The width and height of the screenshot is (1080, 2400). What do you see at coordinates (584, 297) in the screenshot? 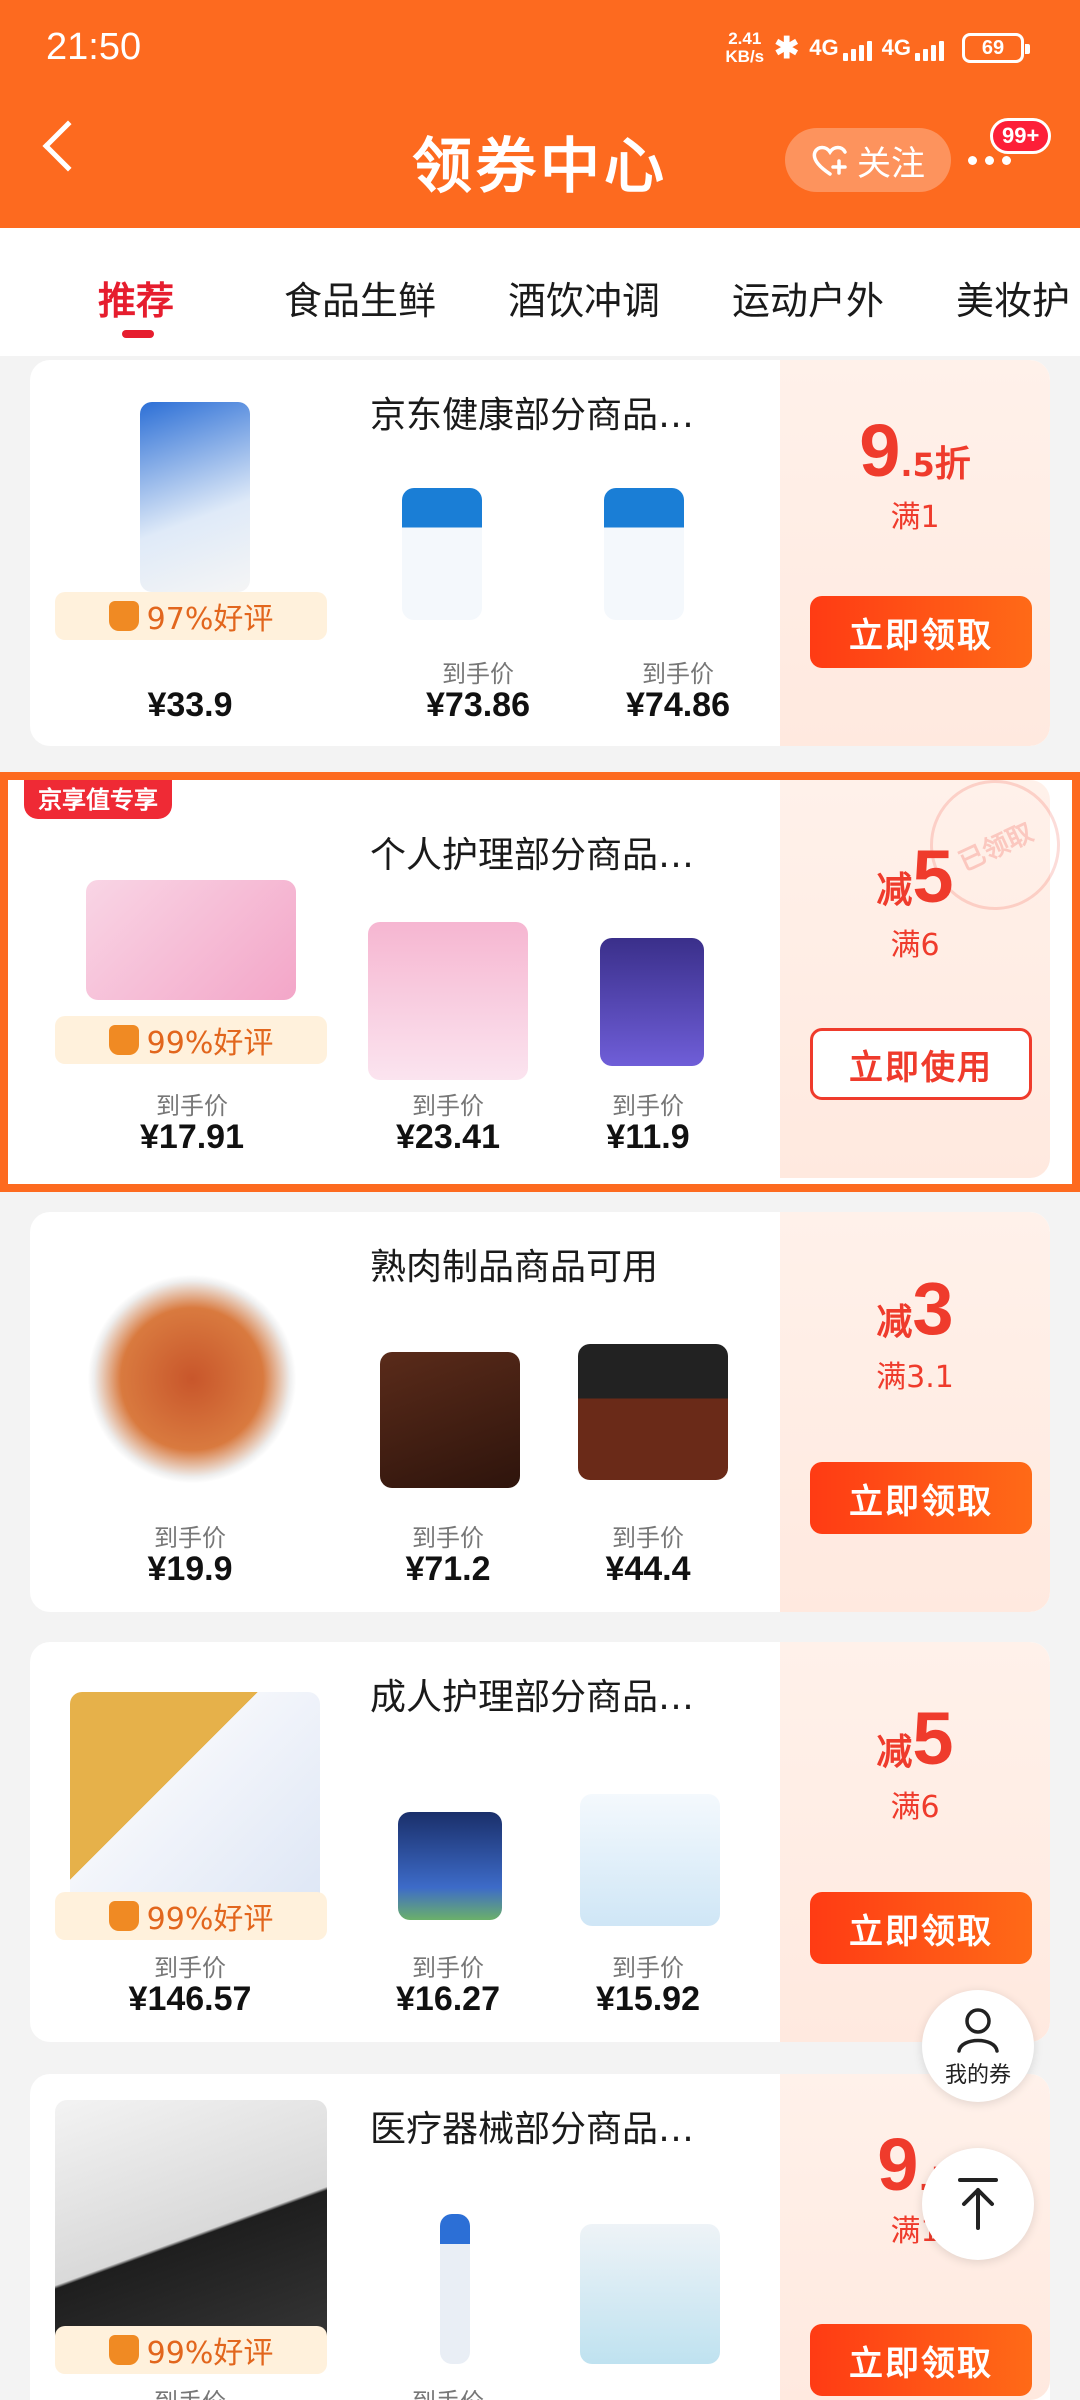
I see `tab-drinks: 酒饮冲调` at bounding box center [584, 297].